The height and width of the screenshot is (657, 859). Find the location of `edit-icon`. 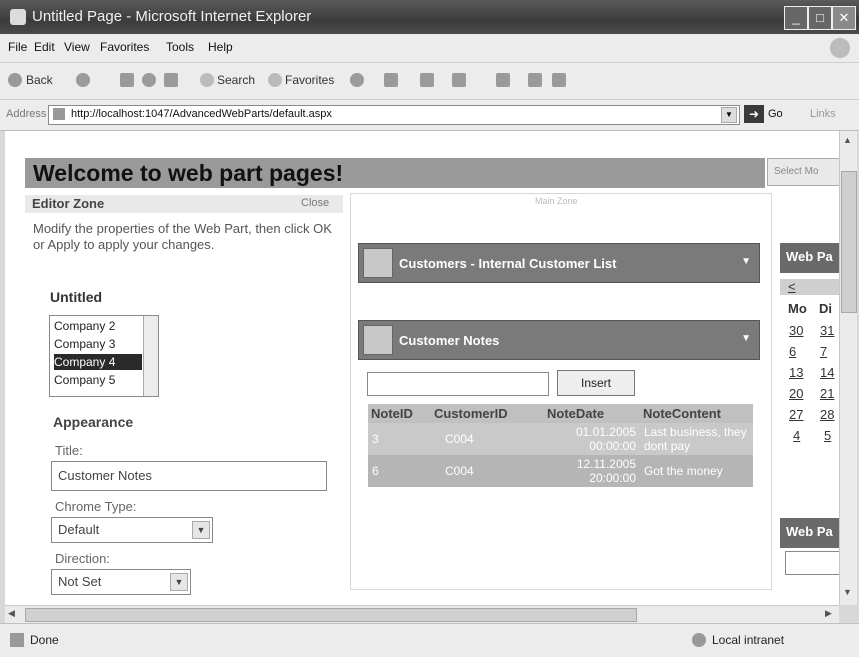

edit-icon is located at coordinates (459, 80).